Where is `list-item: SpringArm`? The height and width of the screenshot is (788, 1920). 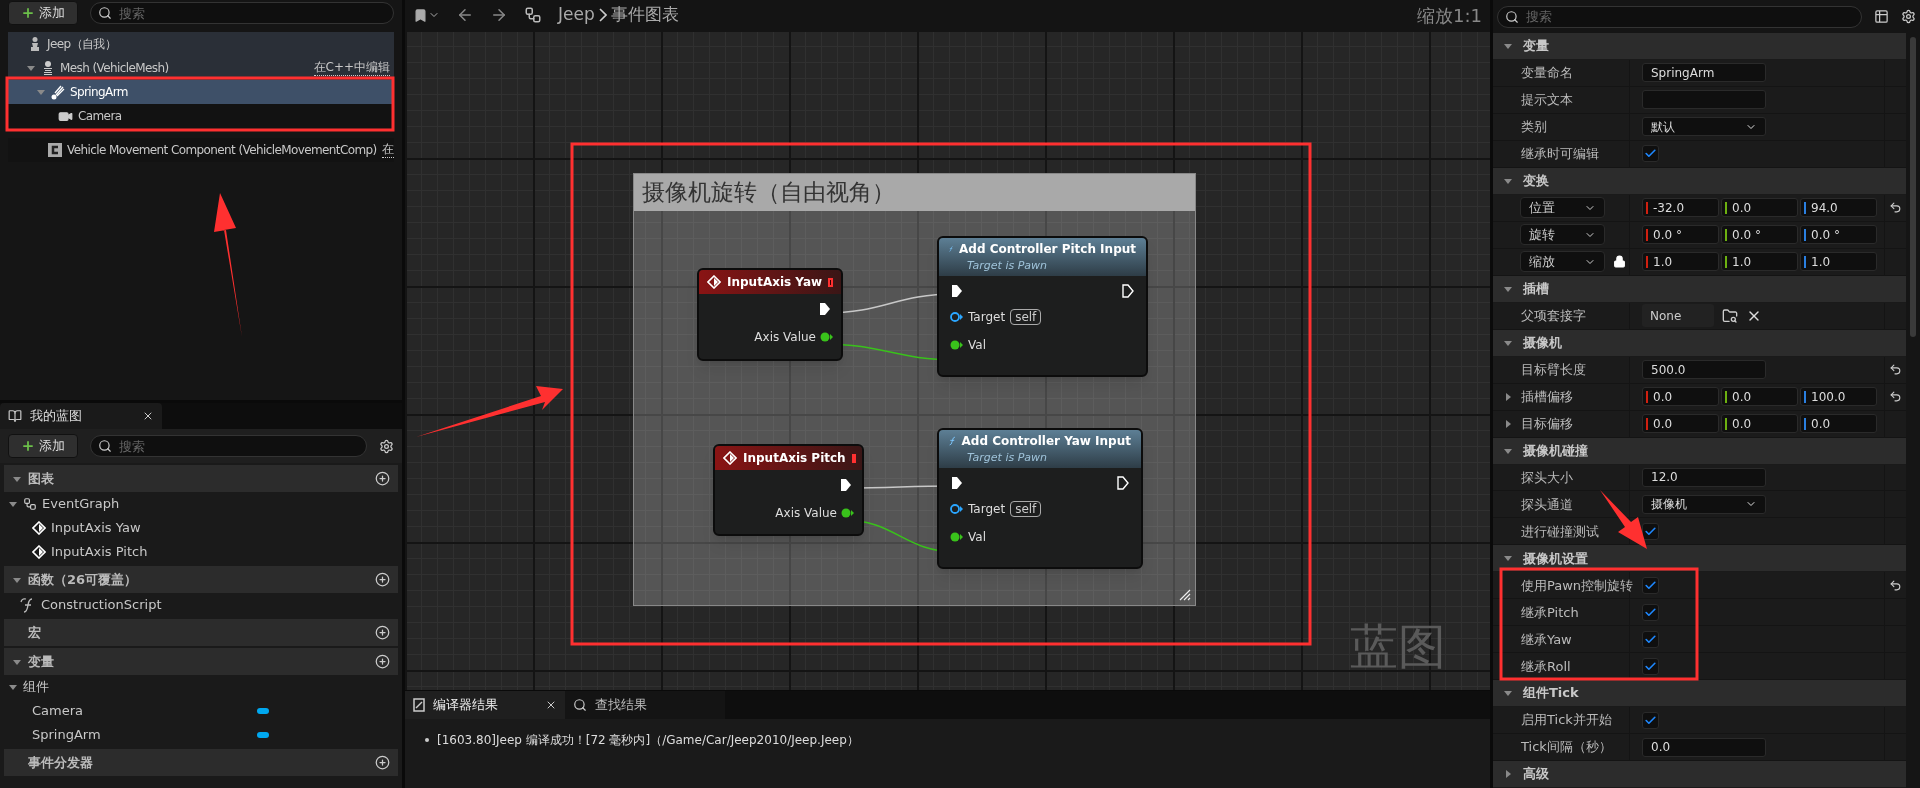
list-item: SpringArm is located at coordinates (201, 735).